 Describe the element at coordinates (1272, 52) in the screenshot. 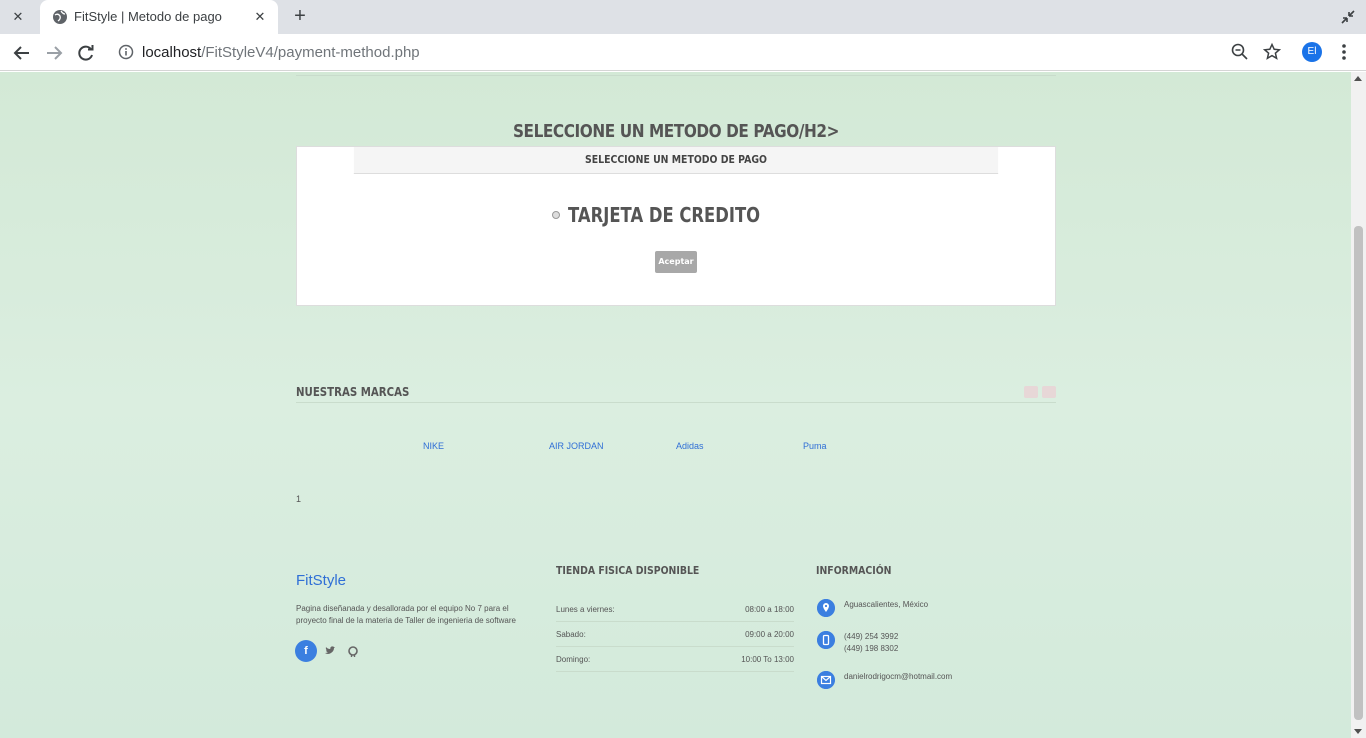

I see `bookmark-star-icon` at that location.